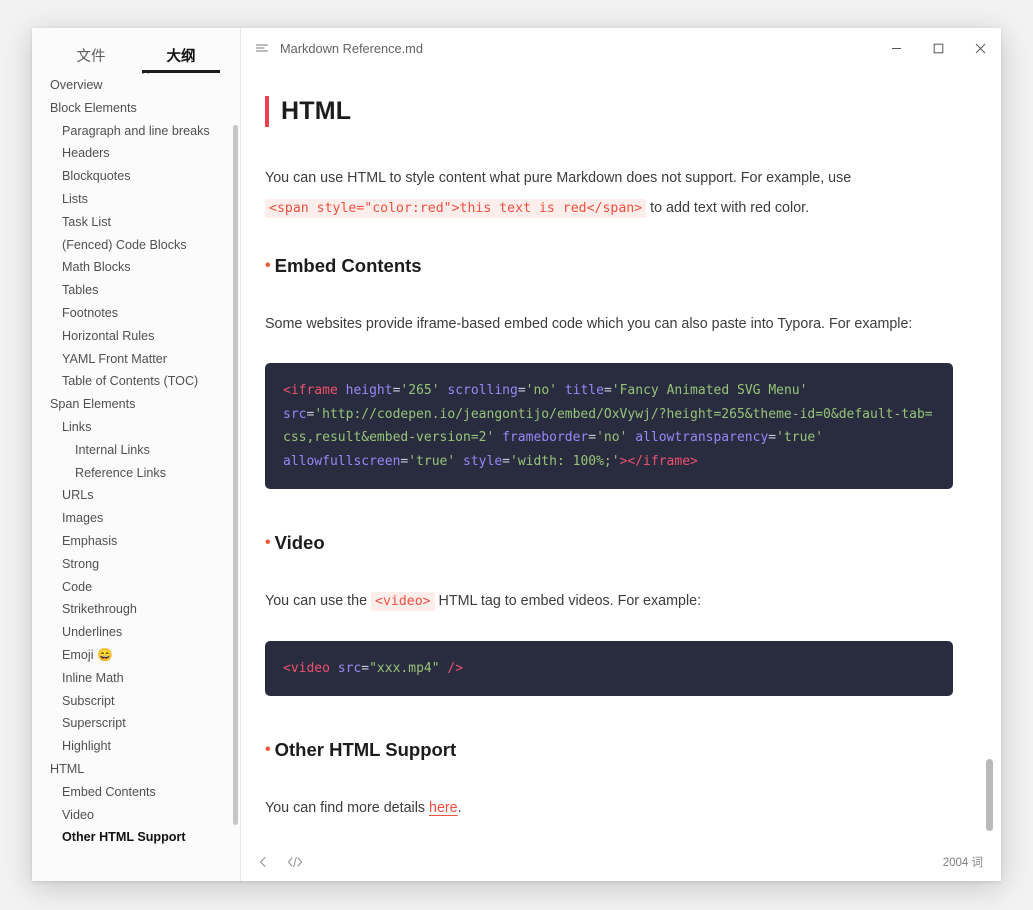  Describe the element at coordinates (136, 723) in the screenshot. I see `outline-item: Superscript` at that location.